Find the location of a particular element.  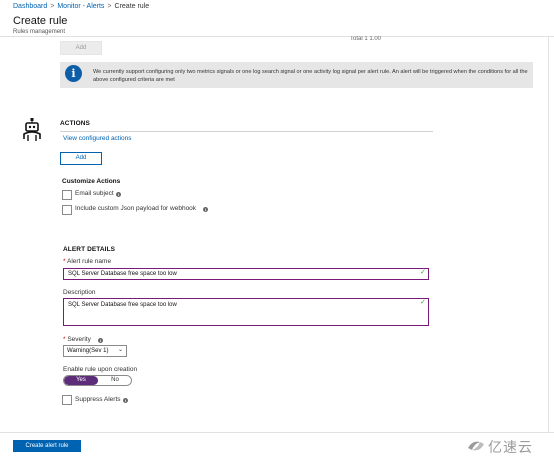

breadcrumb-monitor-alerts: Monitor - Alerts is located at coordinates (80, 6).